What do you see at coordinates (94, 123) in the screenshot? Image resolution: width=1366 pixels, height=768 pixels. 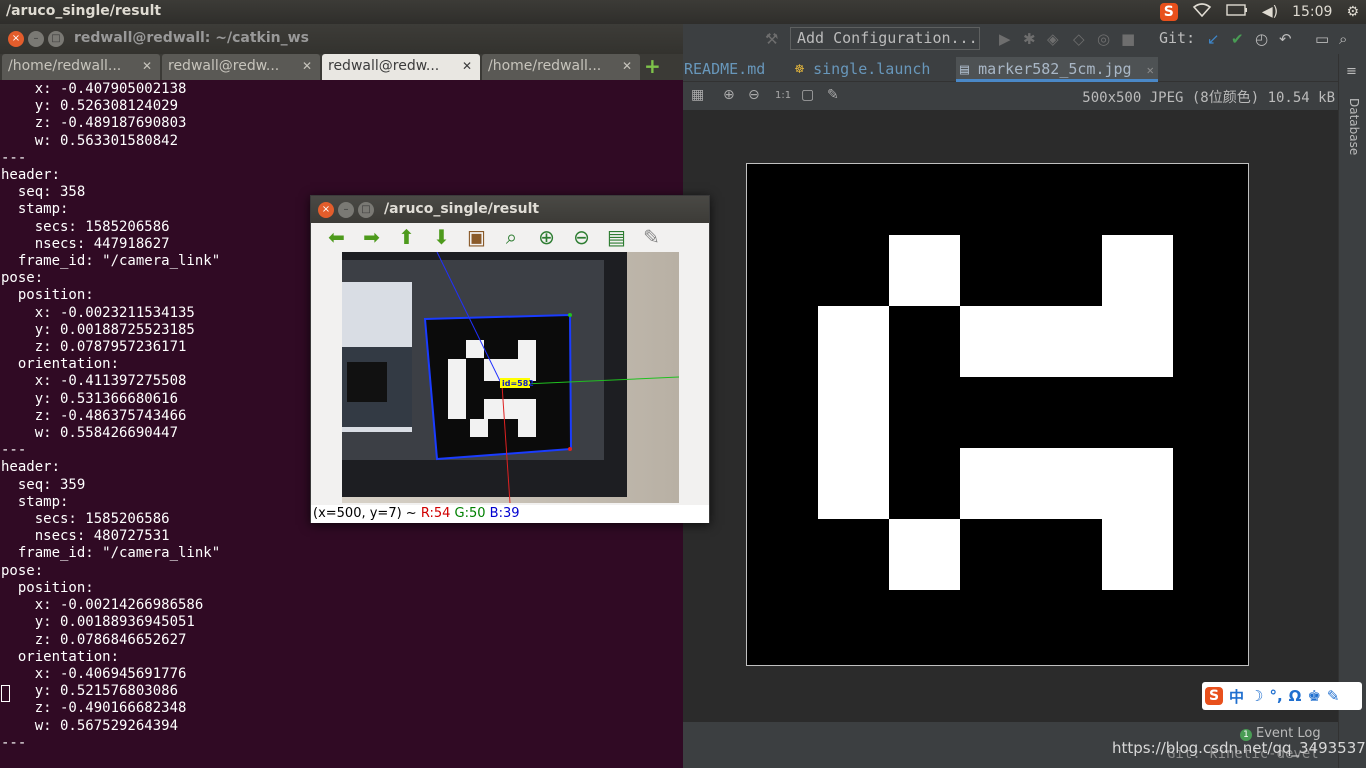 I see `terminal-line: z: -0.489187690803` at bounding box center [94, 123].